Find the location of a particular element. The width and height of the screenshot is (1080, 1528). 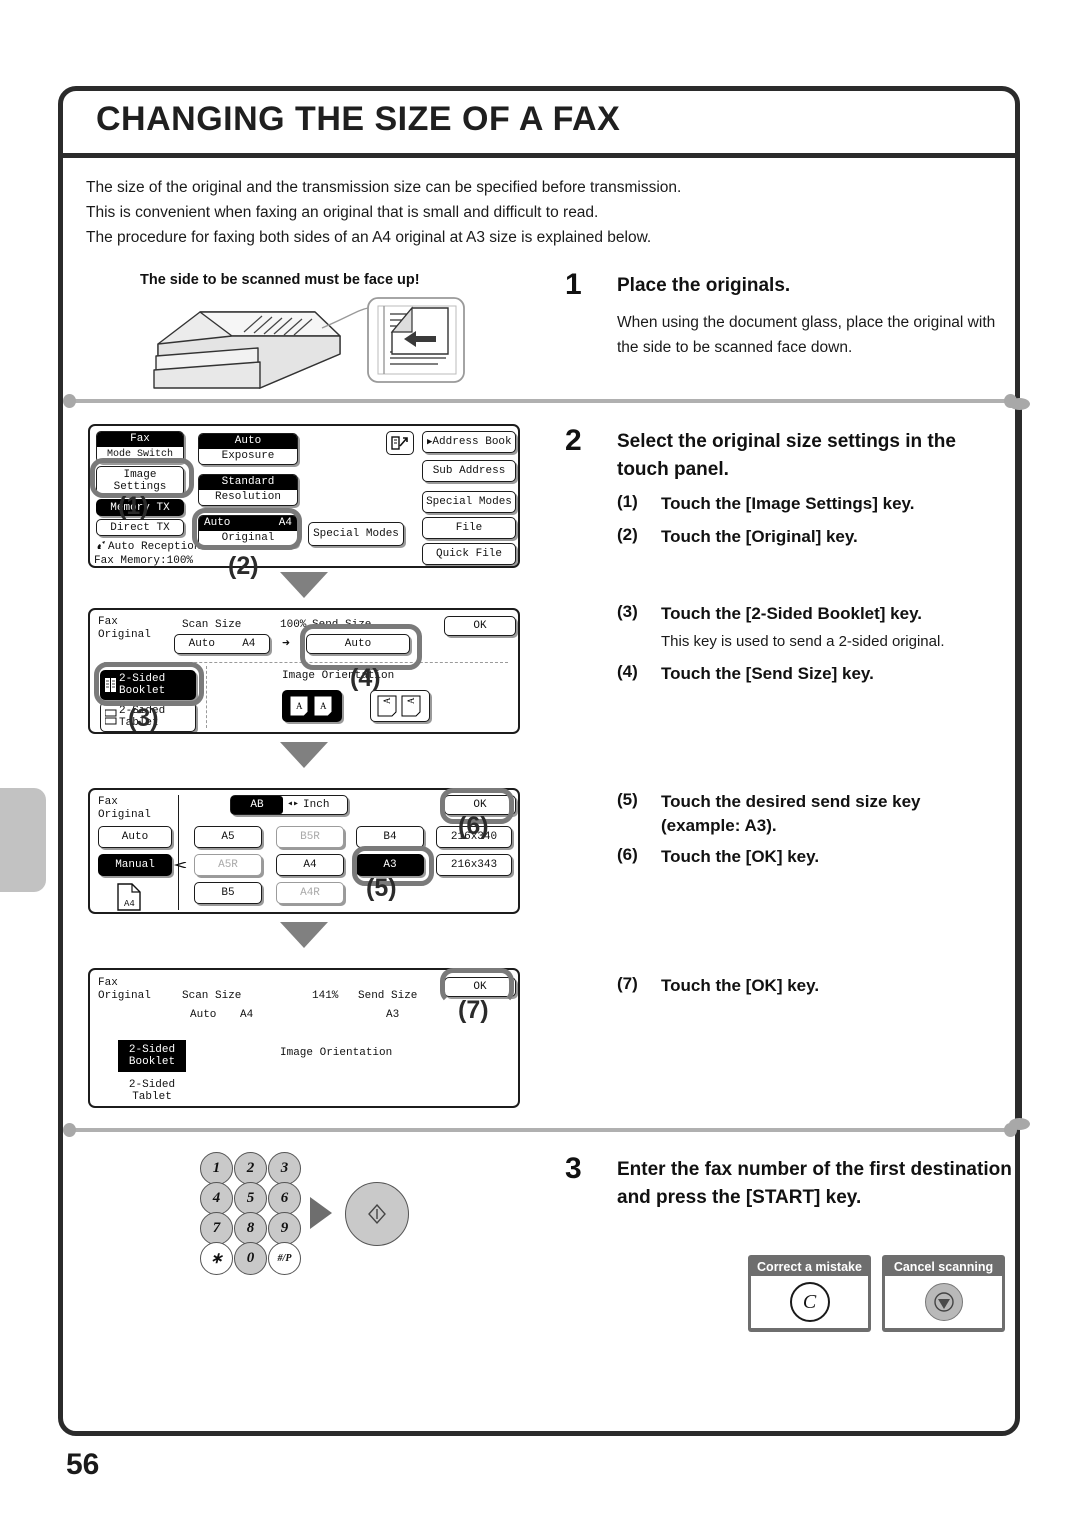

address-book-jump-icon is located at coordinates (400, 443).